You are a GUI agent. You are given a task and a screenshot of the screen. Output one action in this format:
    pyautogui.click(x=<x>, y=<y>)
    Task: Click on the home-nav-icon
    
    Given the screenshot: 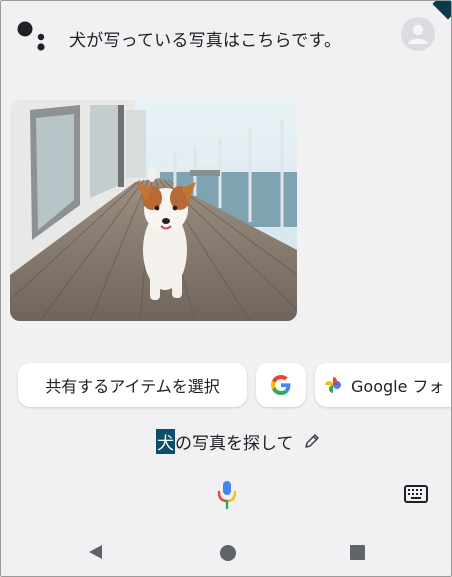 What is the action you would take?
    pyautogui.click(x=228, y=553)
    